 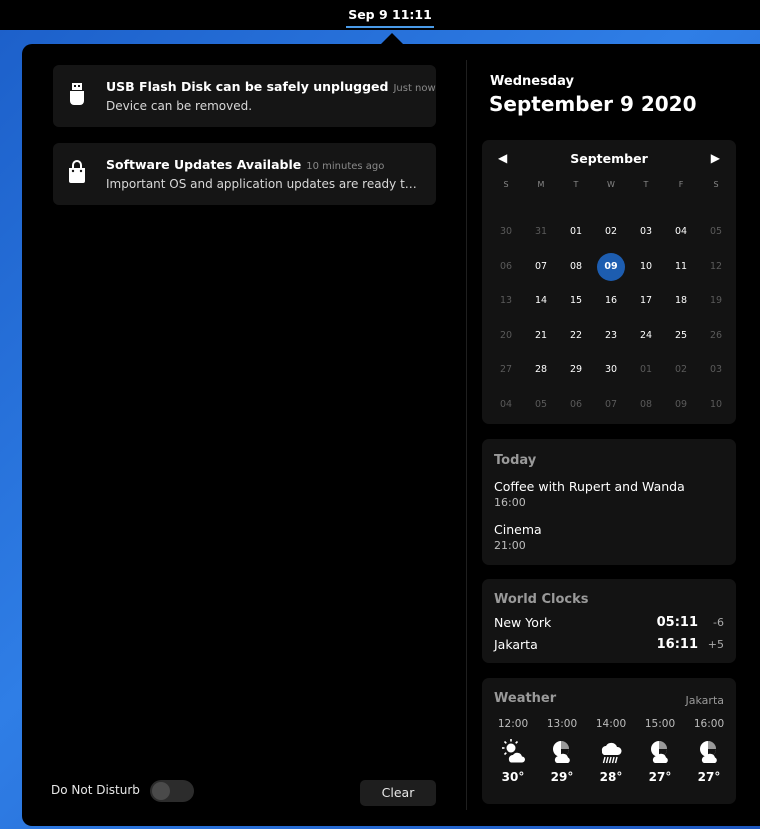 What do you see at coordinates (523, 622) in the screenshot?
I see `world-clock-city: New York` at bounding box center [523, 622].